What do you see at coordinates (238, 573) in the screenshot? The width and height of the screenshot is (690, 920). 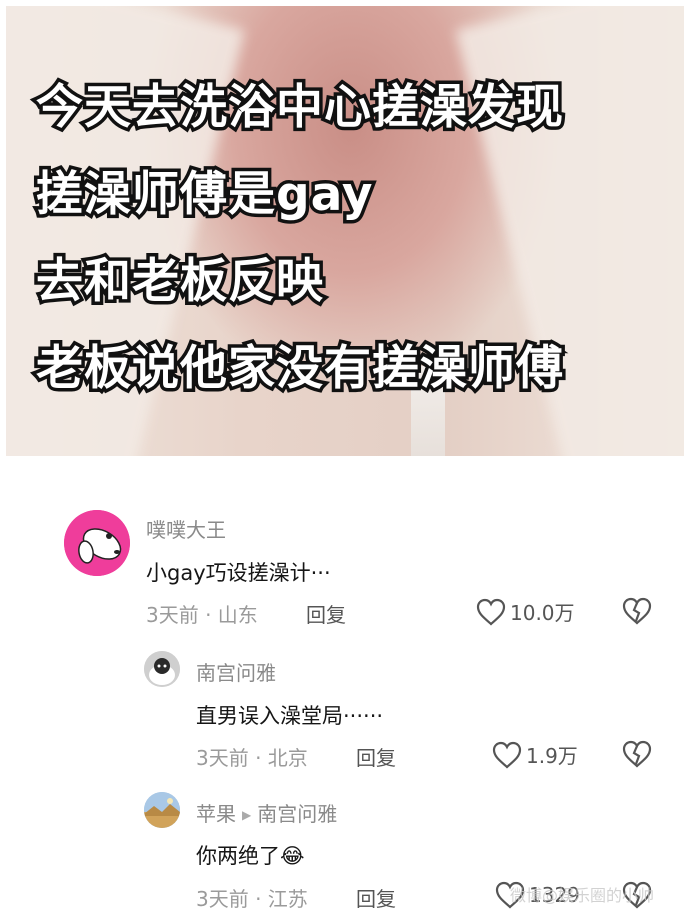 I see `comment-text: 小gay巧设搓澡计···` at bounding box center [238, 573].